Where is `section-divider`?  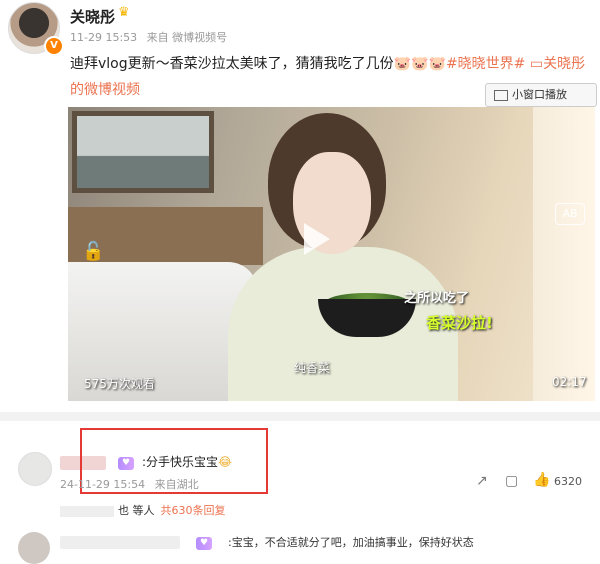
section-divider is located at coordinates (300, 416).